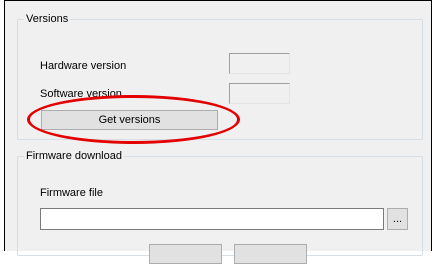 The image size is (434, 264). I want to click on hardware-version-field, so click(259, 63).